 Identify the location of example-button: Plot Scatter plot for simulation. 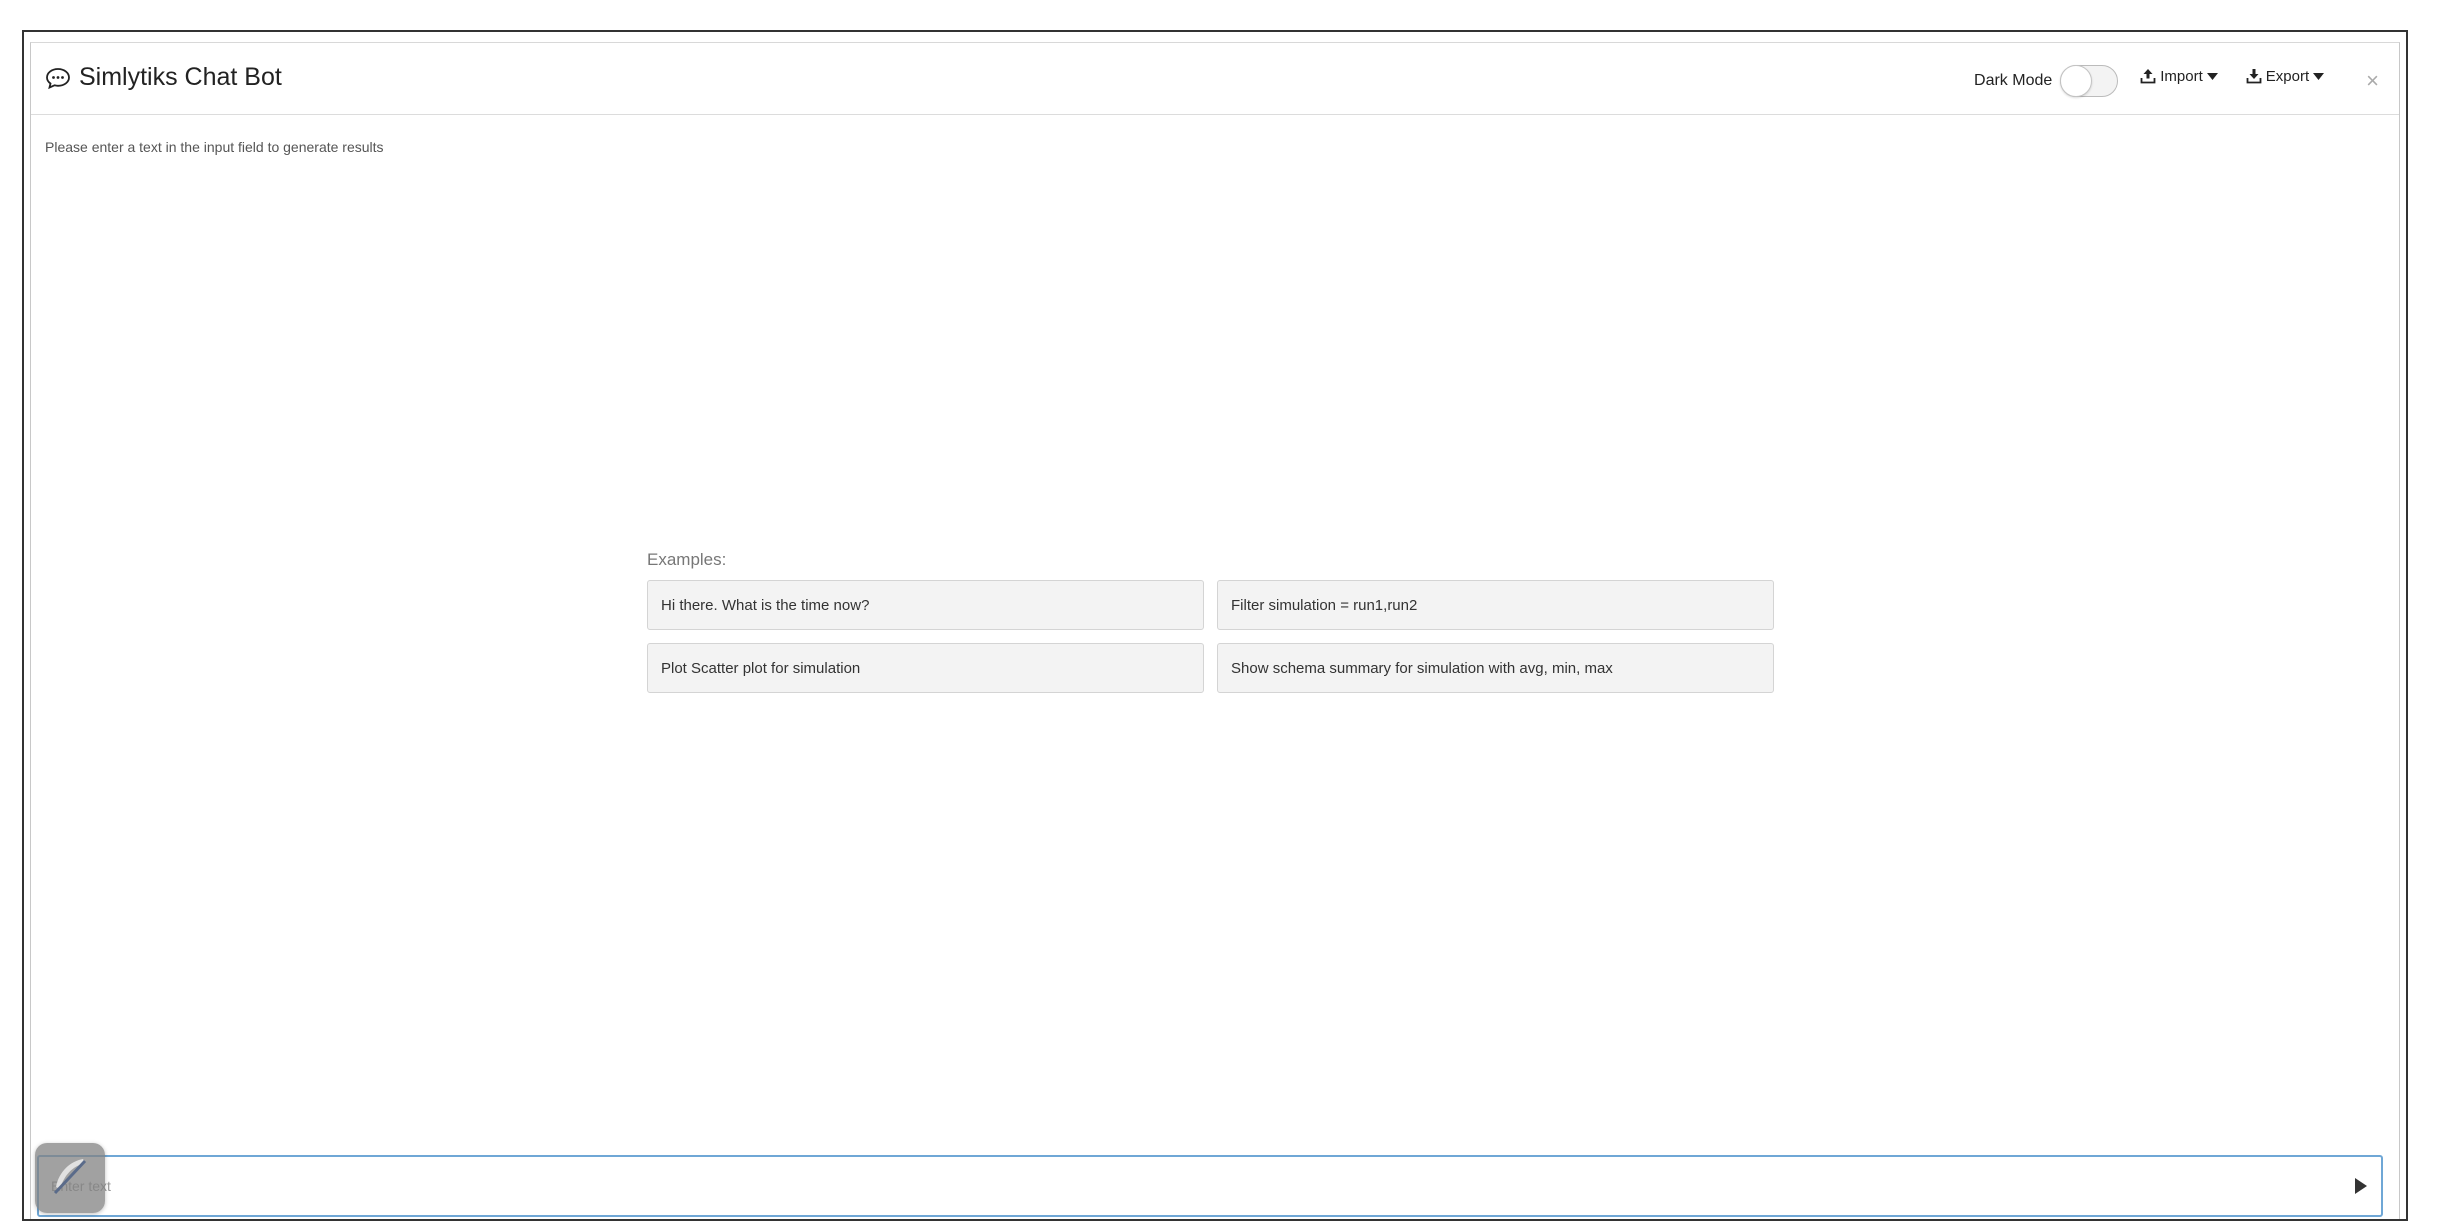
(925, 668).